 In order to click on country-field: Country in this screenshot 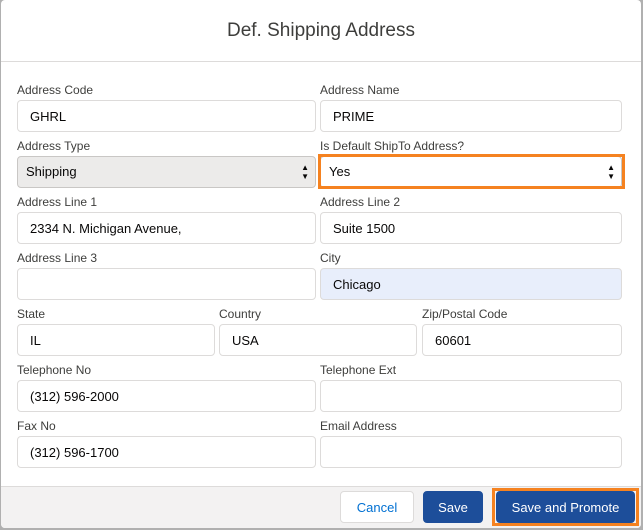, I will do `click(318, 332)`.